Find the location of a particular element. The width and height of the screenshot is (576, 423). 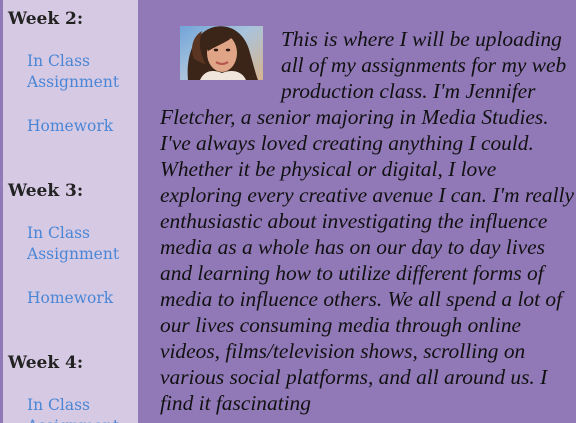

week-3-homework-link: Homework is located at coordinates (79, 298).